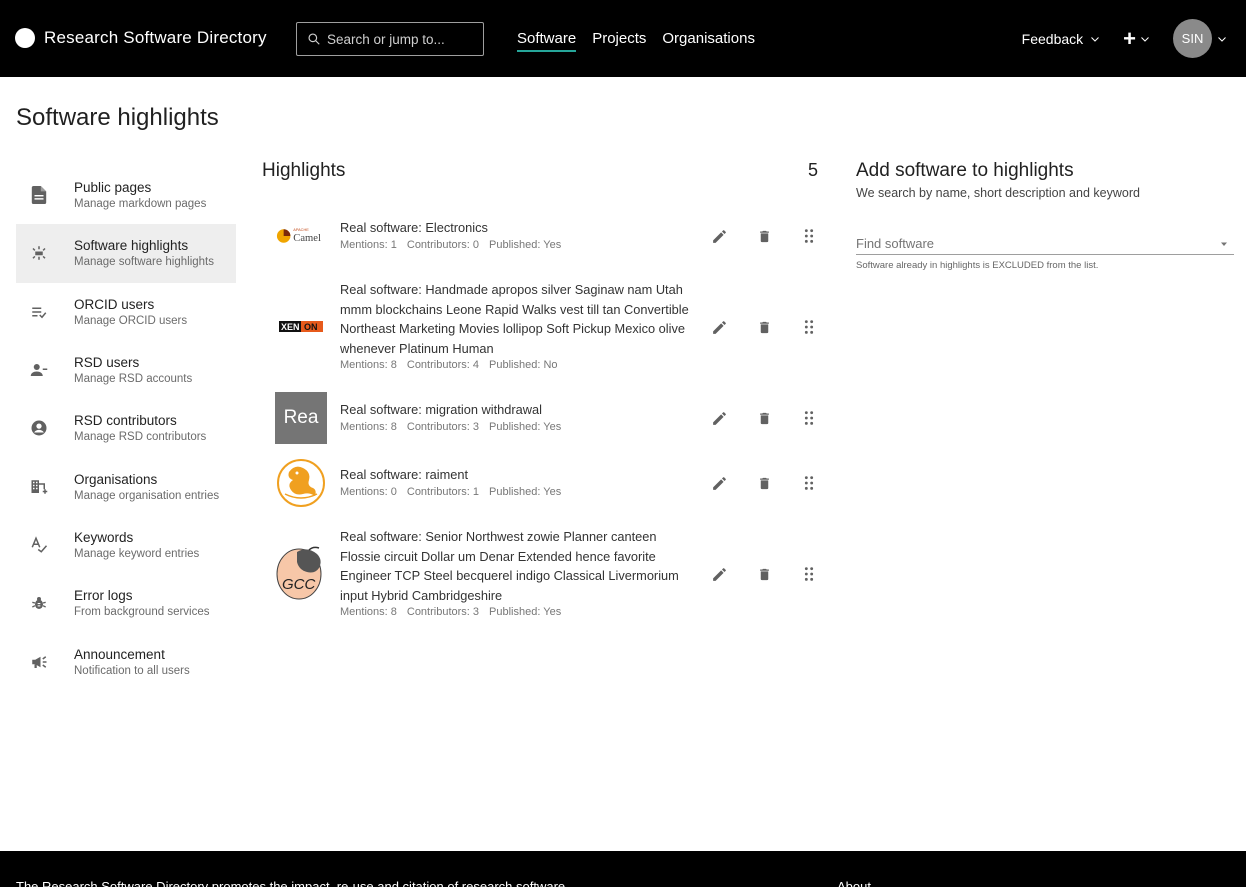 This screenshot has width=1246, height=887. I want to click on brand-name: Research Software Directory, so click(155, 37).